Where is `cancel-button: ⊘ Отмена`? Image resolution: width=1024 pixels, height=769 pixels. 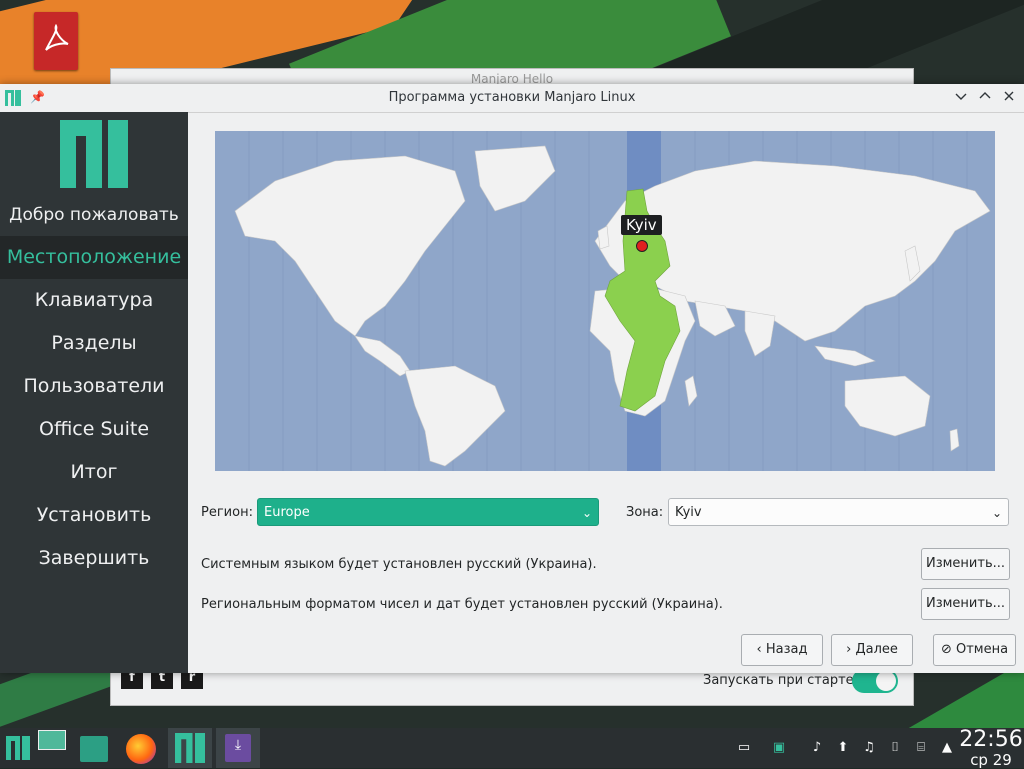 cancel-button: ⊘ Отмена is located at coordinates (974, 650).